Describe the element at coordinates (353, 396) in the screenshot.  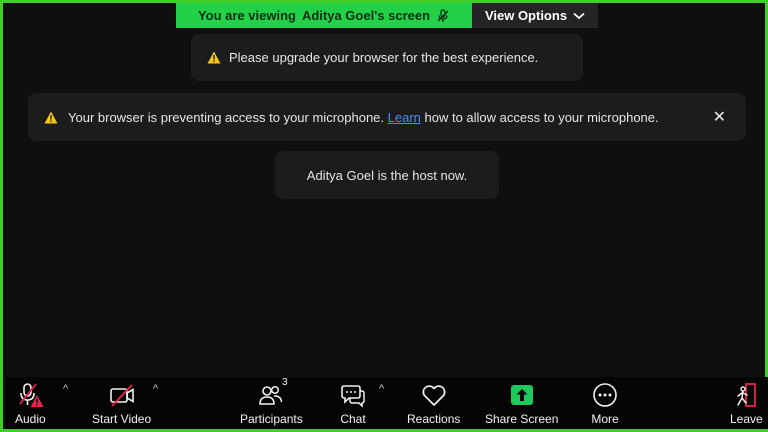
I see `chat-icon` at that location.